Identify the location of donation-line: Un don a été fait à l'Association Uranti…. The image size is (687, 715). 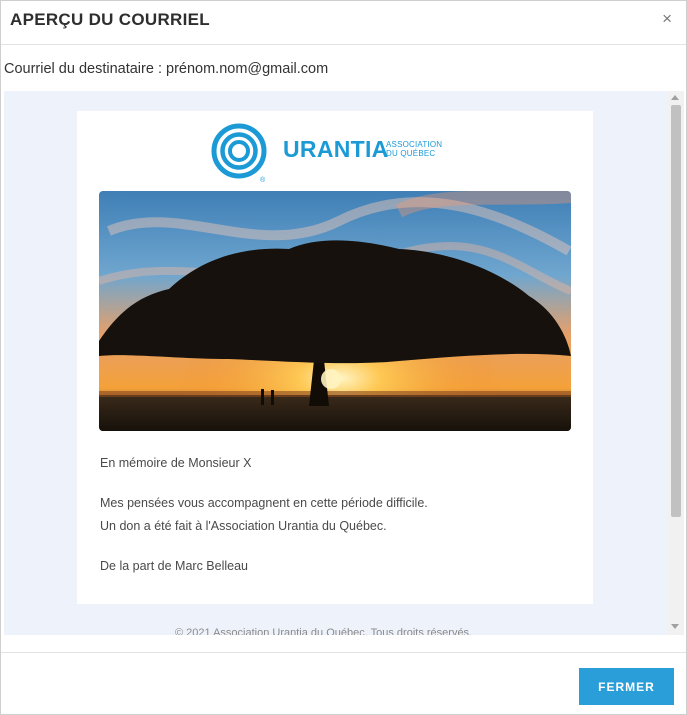
(243, 526).